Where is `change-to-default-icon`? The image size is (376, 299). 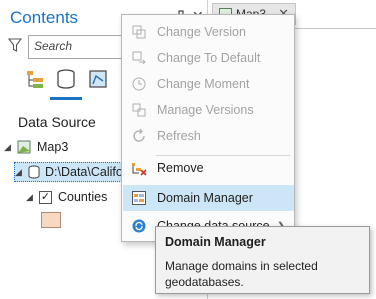 change-to-default-icon is located at coordinates (139, 58).